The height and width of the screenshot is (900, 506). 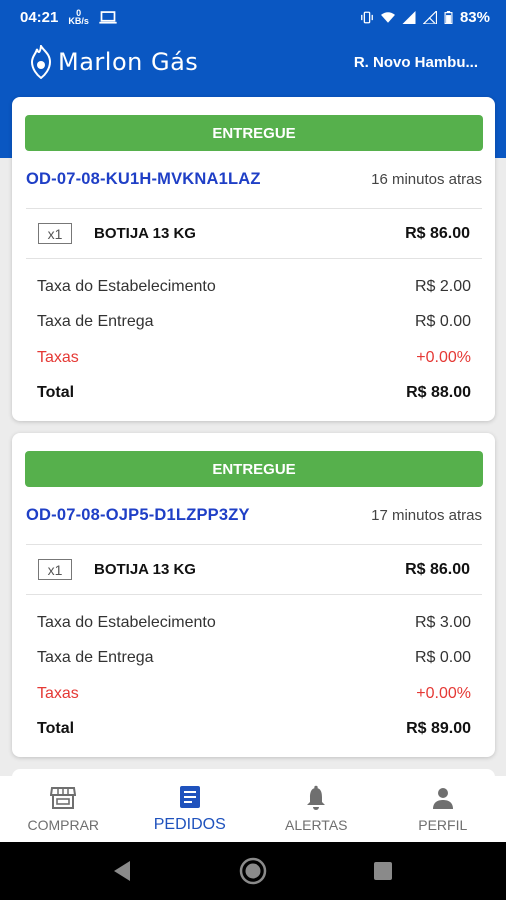 What do you see at coordinates (426, 515) in the screenshot?
I see `order-time: 17 minutos atras` at bounding box center [426, 515].